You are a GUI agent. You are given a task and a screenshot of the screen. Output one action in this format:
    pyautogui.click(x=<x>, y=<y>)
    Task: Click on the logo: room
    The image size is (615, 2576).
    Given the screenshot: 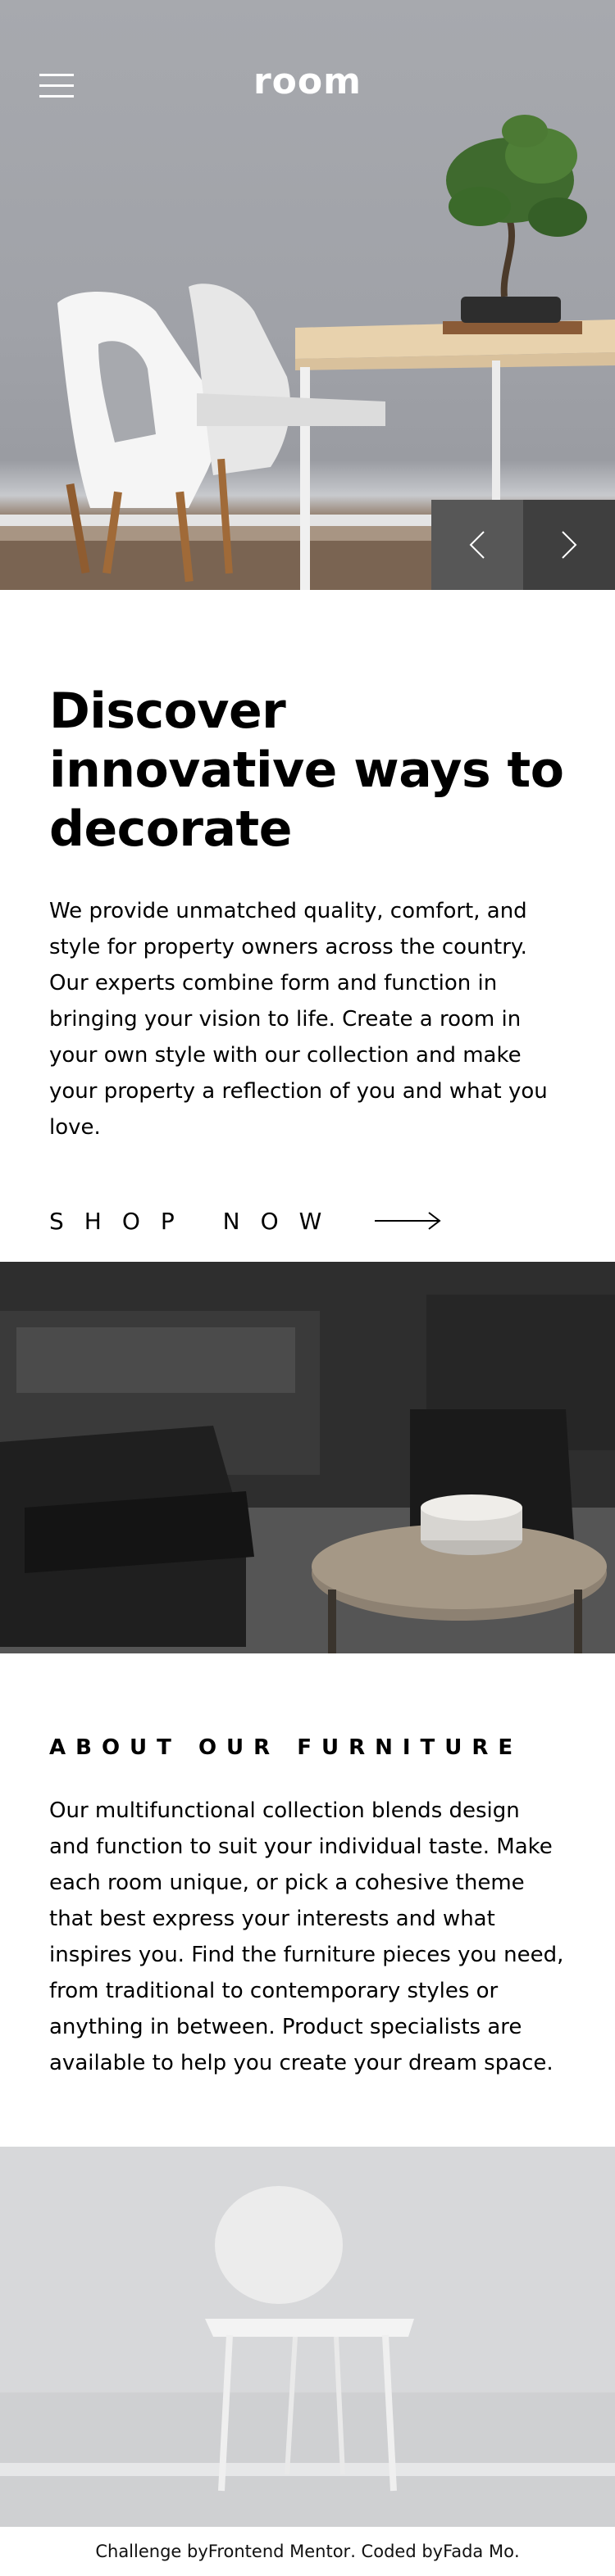 What is the action you would take?
    pyautogui.click(x=307, y=81)
    